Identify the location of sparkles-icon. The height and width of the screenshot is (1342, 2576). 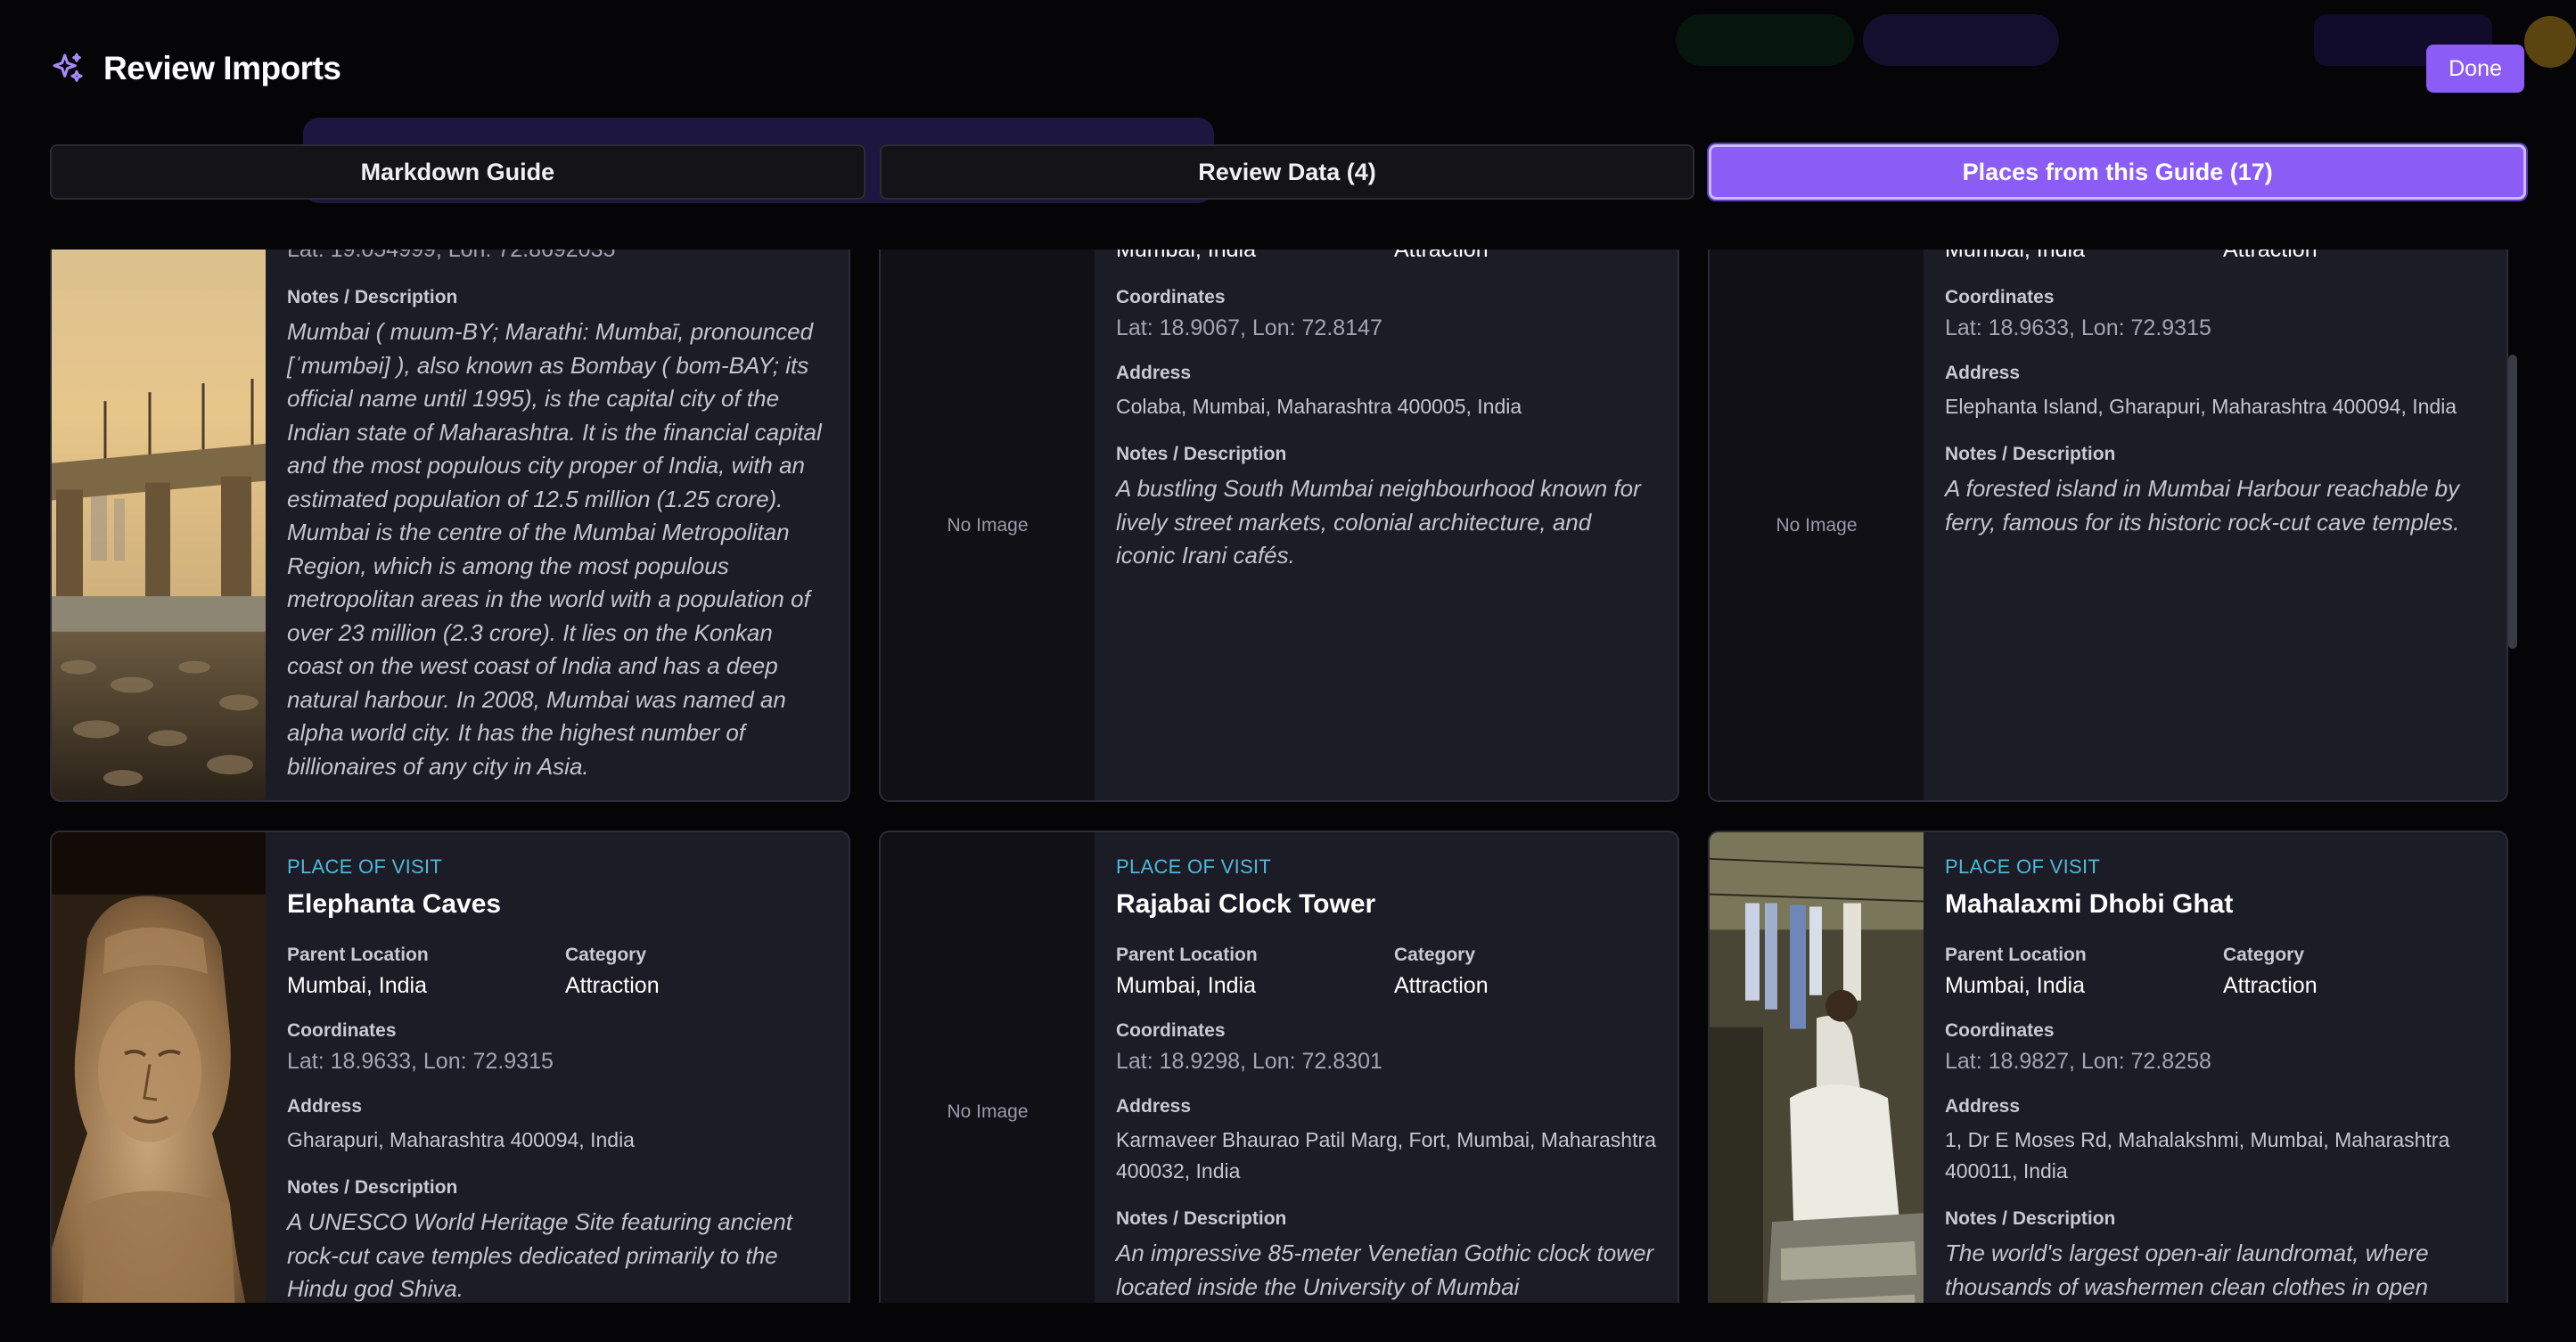
(68, 67).